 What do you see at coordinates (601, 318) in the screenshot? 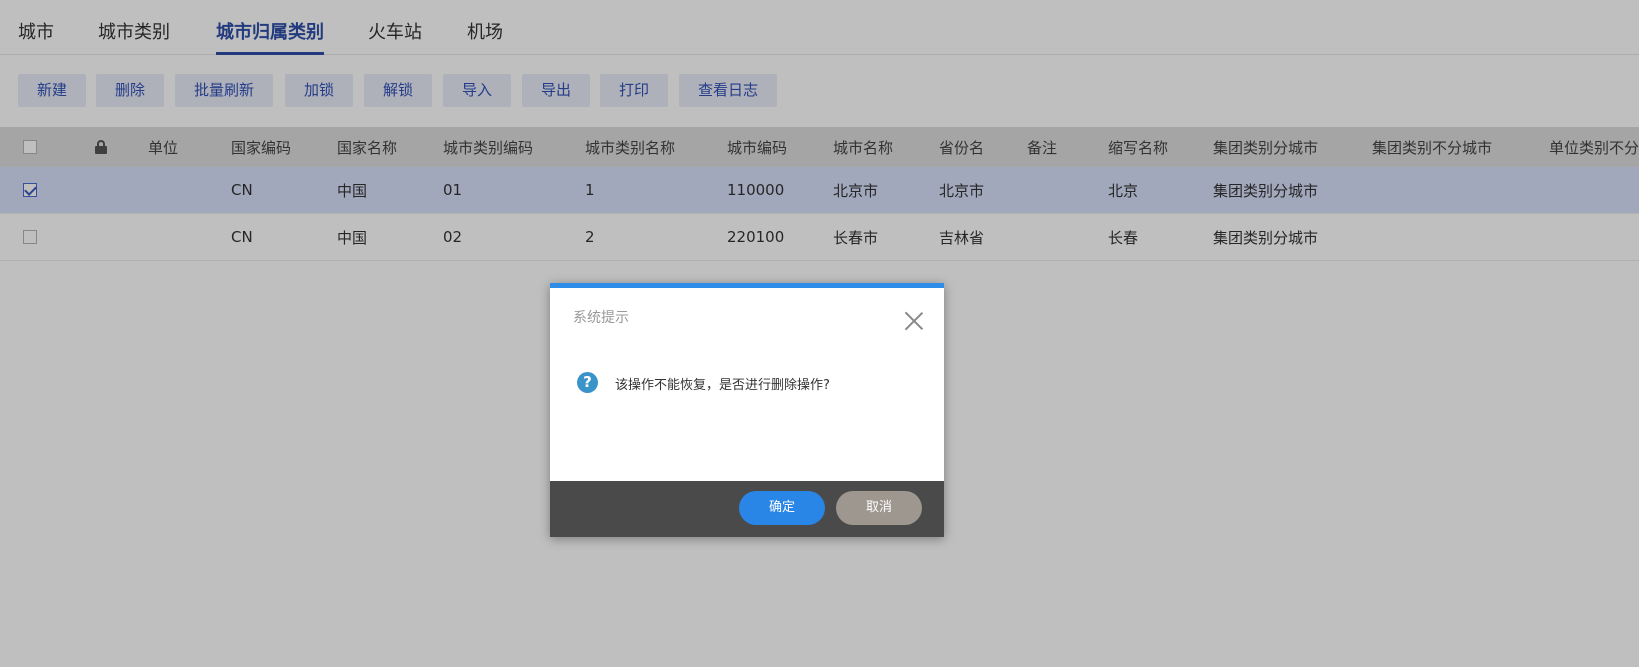
I see `dialog-title: 系统提示` at bounding box center [601, 318].